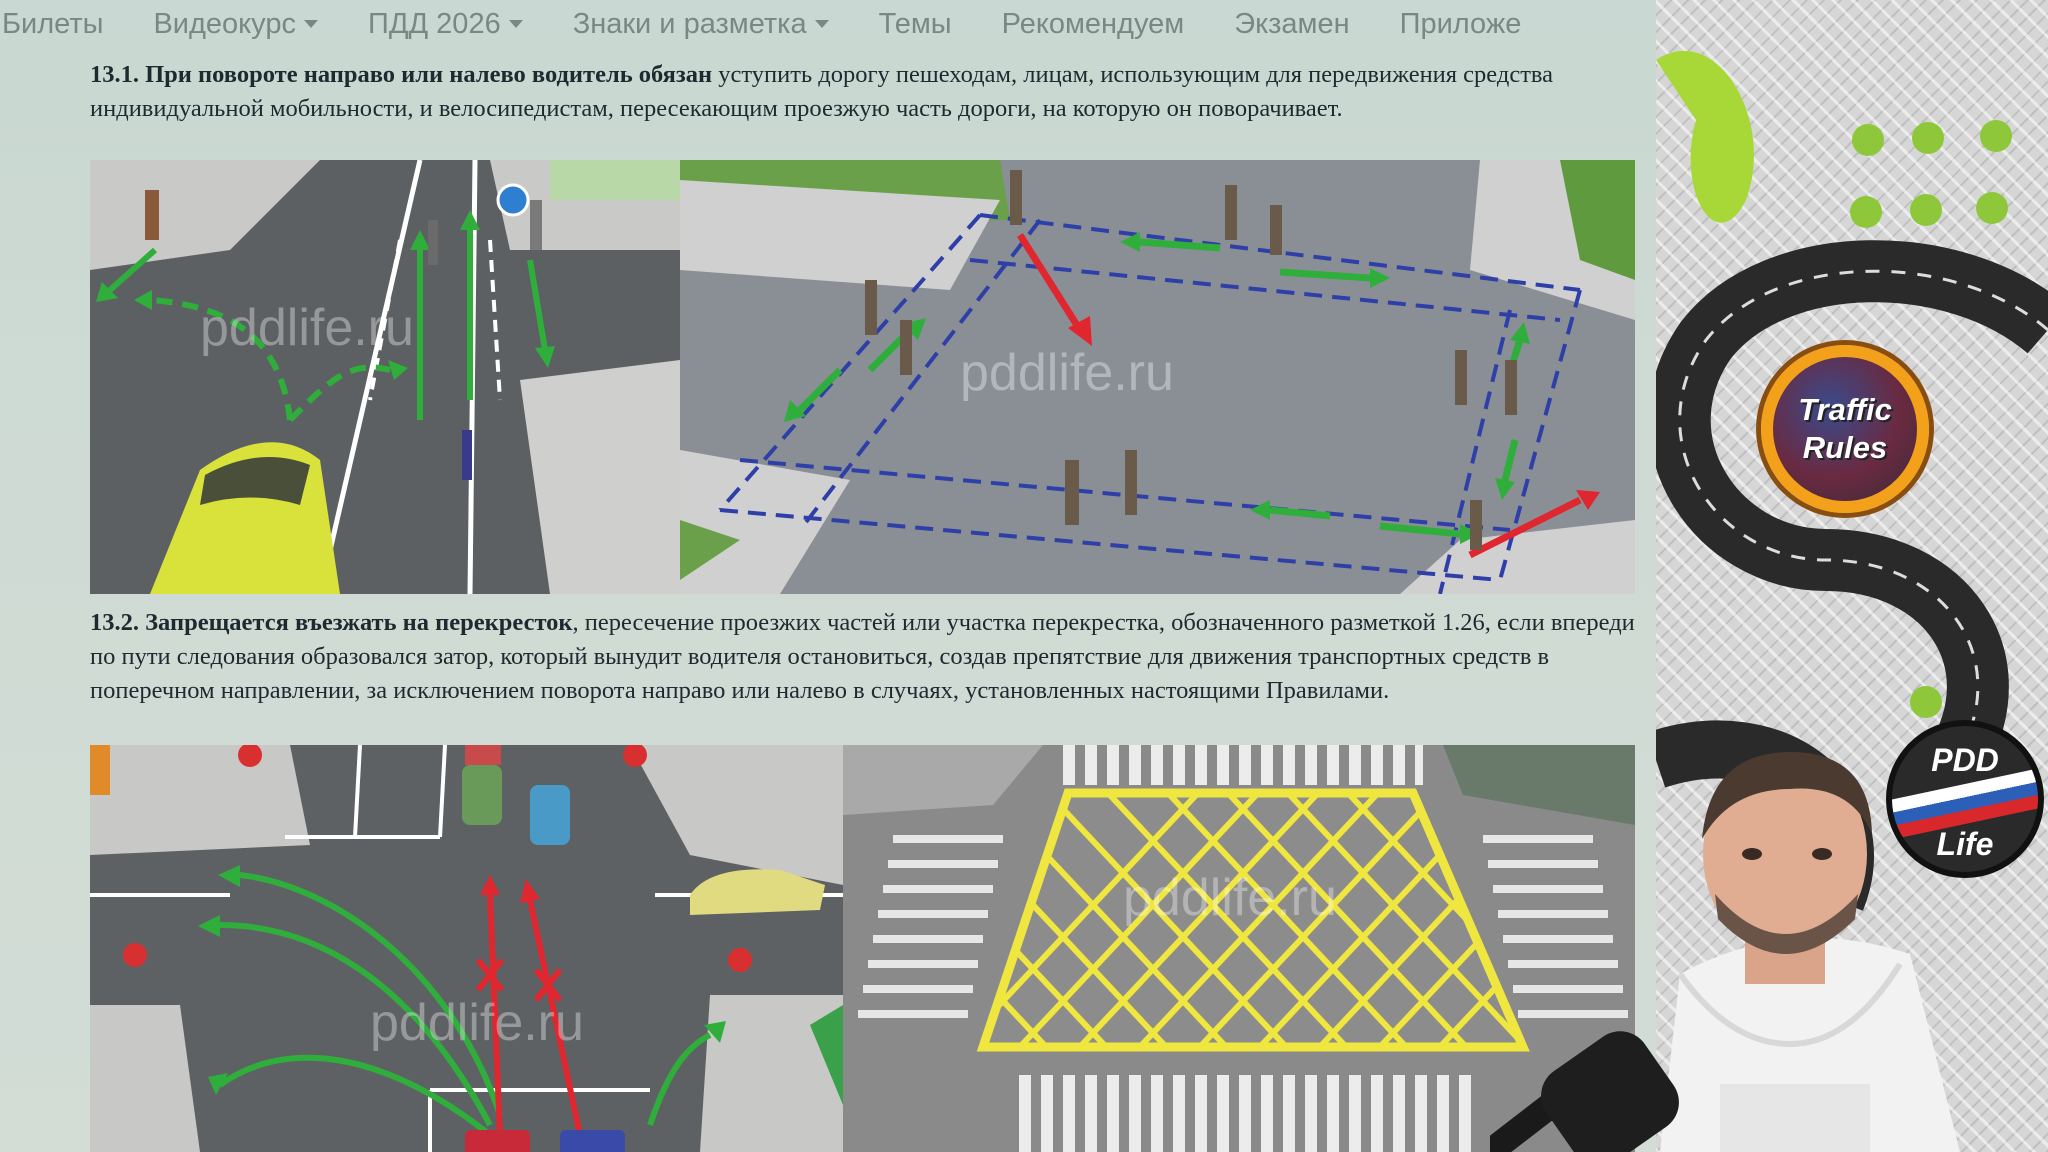  What do you see at coordinates (434, 23) in the screenshot?
I see `nav-label: ПДД 2026` at bounding box center [434, 23].